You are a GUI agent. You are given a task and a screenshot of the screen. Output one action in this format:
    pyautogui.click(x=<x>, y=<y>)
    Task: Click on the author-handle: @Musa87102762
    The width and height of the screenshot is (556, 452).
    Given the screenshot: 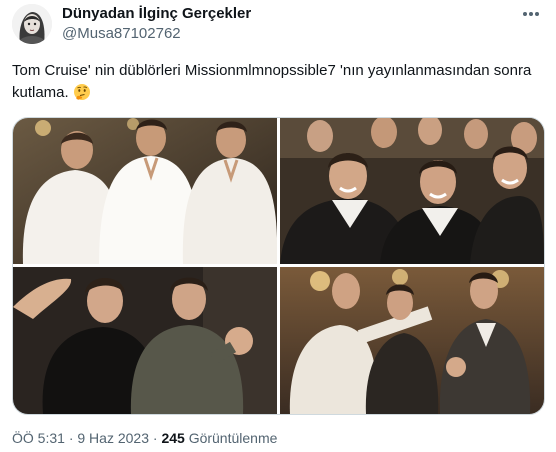 What is the action you would take?
    pyautogui.click(x=121, y=33)
    